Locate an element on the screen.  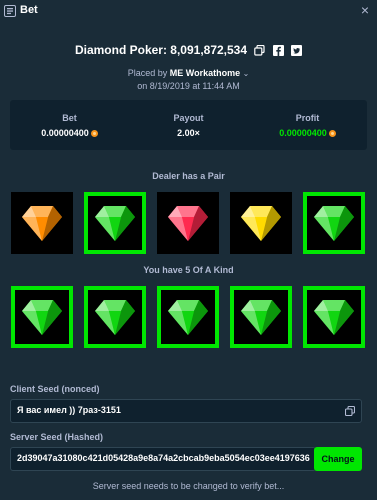
close-icon: × is located at coordinates (365, 10).